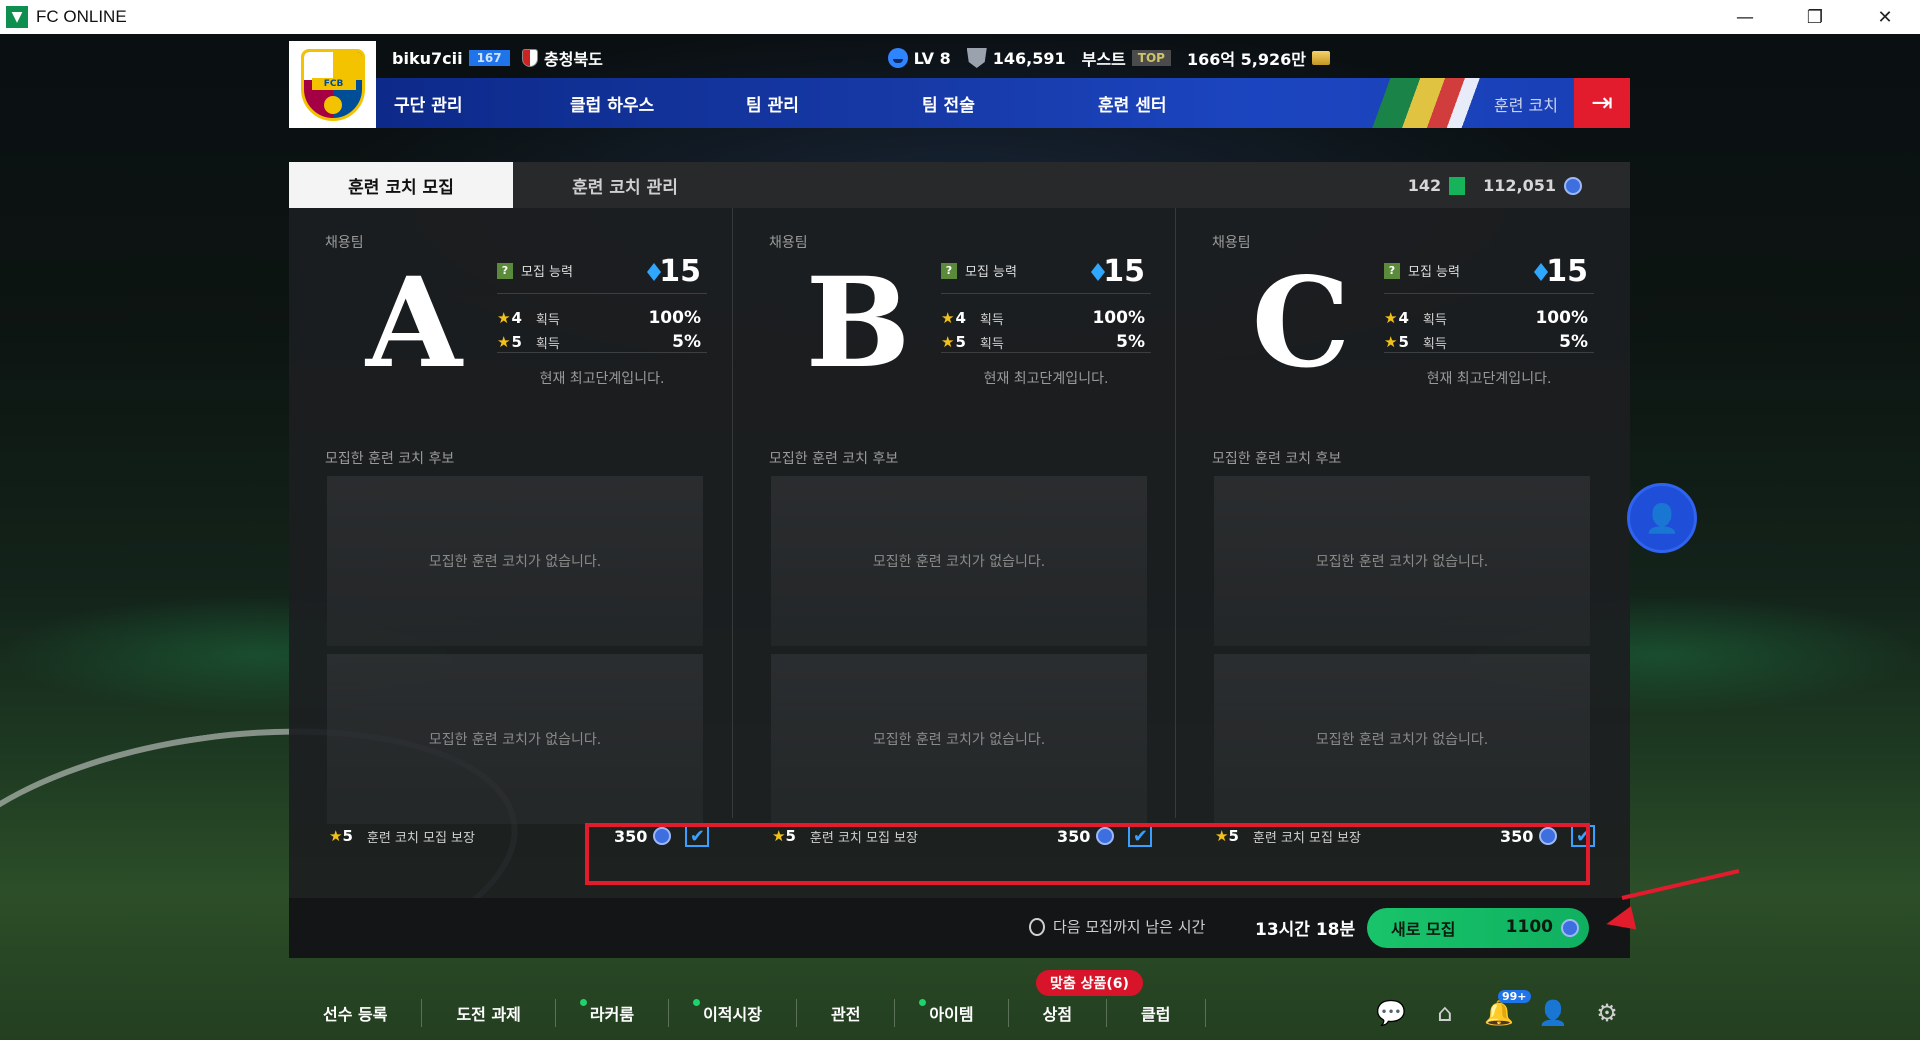  What do you see at coordinates (959, 928) in the screenshot?
I see `recruit-footer: 다음 모집까지 남은 시간 13시간 18분 새로 모집 1100` at bounding box center [959, 928].